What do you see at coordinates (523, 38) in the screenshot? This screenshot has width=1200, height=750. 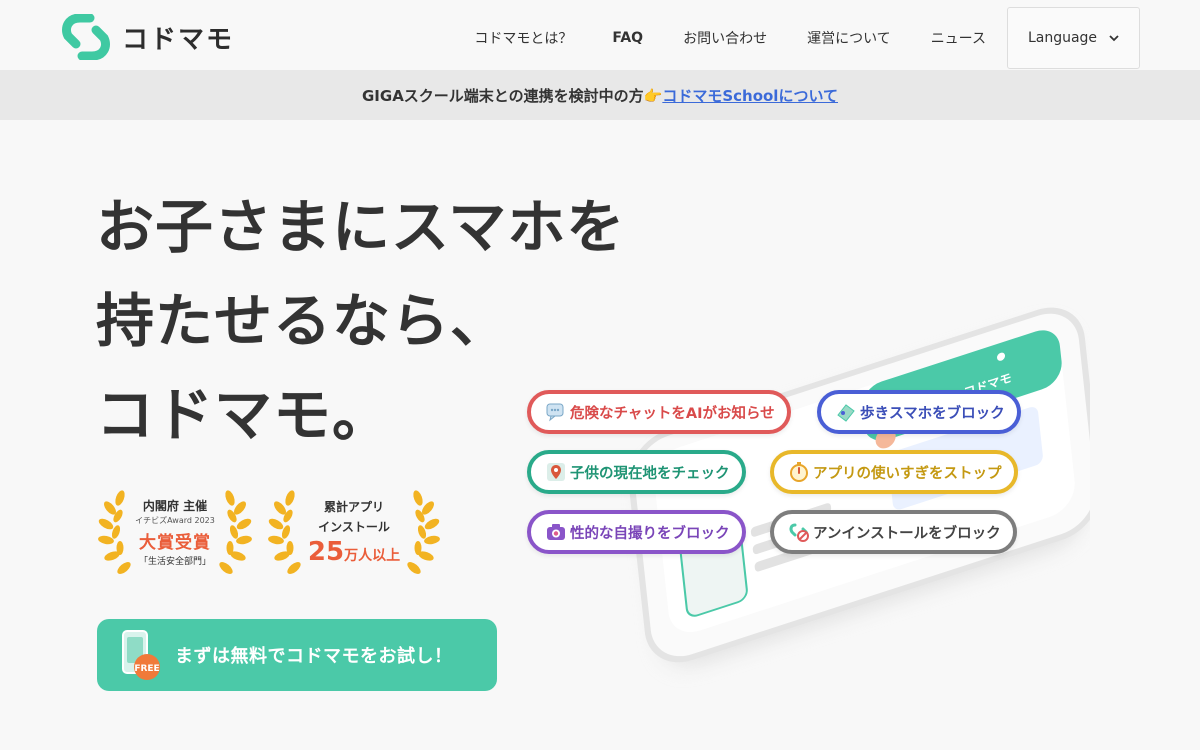 I see `nav-about: コドマモとは？` at bounding box center [523, 38].